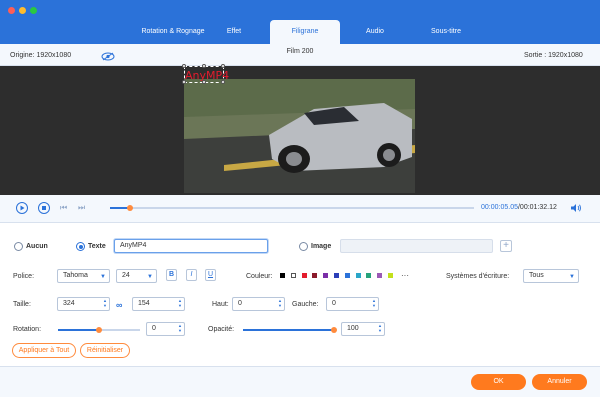 Image resolution: width=600 pixels, height=397 pixels. What do you see at coordinates (551, 276) in the screenshot?
I see `writing-system-select: Tous ▼` at bounding box center [551, 276].